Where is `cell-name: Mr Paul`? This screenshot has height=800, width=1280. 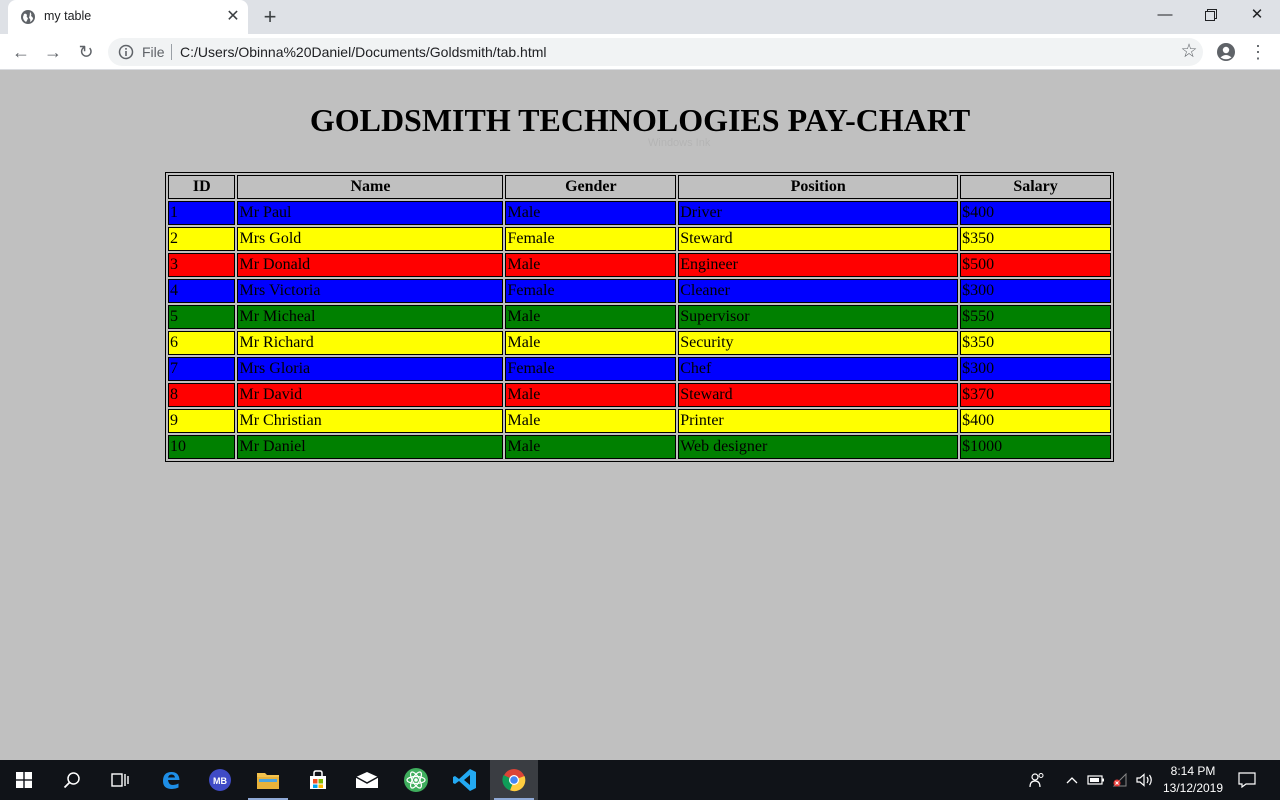
cell-name: Mr Paul is located at coordinates (370, 213).